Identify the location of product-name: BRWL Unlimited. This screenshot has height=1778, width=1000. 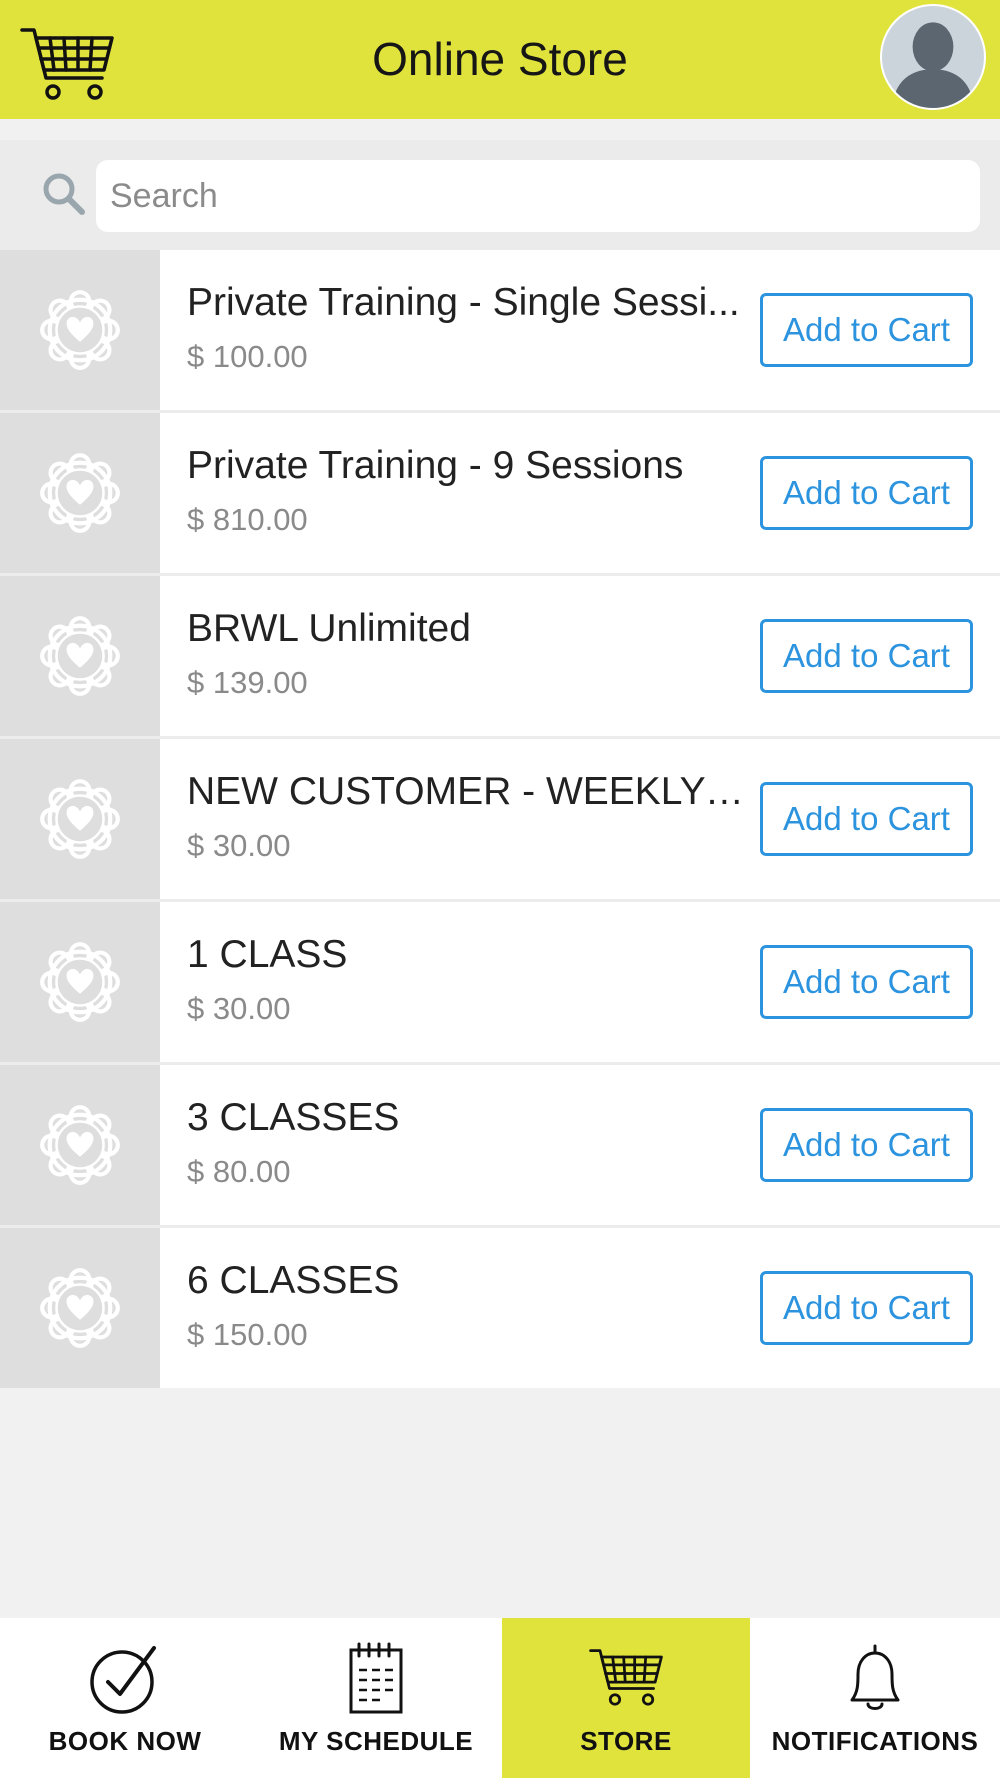
(329, 628).